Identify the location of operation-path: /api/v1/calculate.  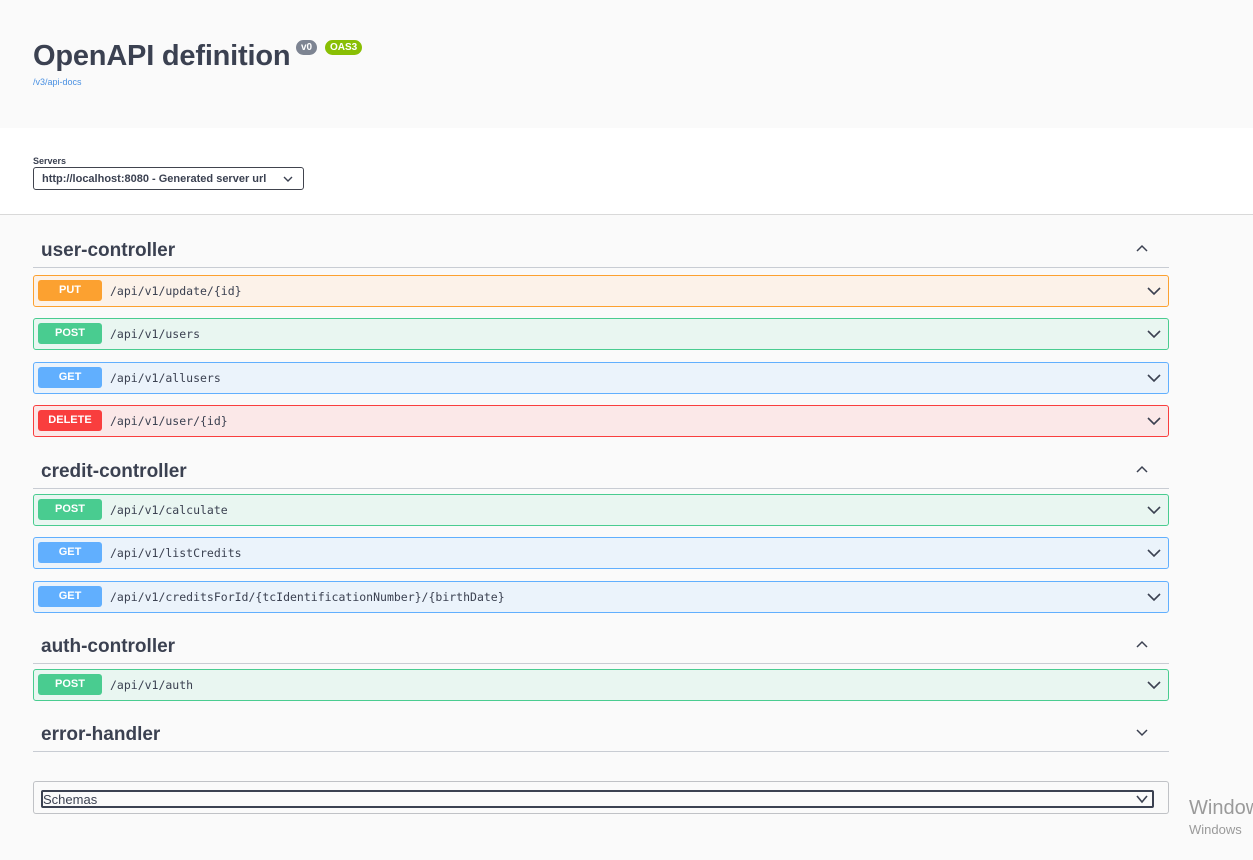
(169, 510).